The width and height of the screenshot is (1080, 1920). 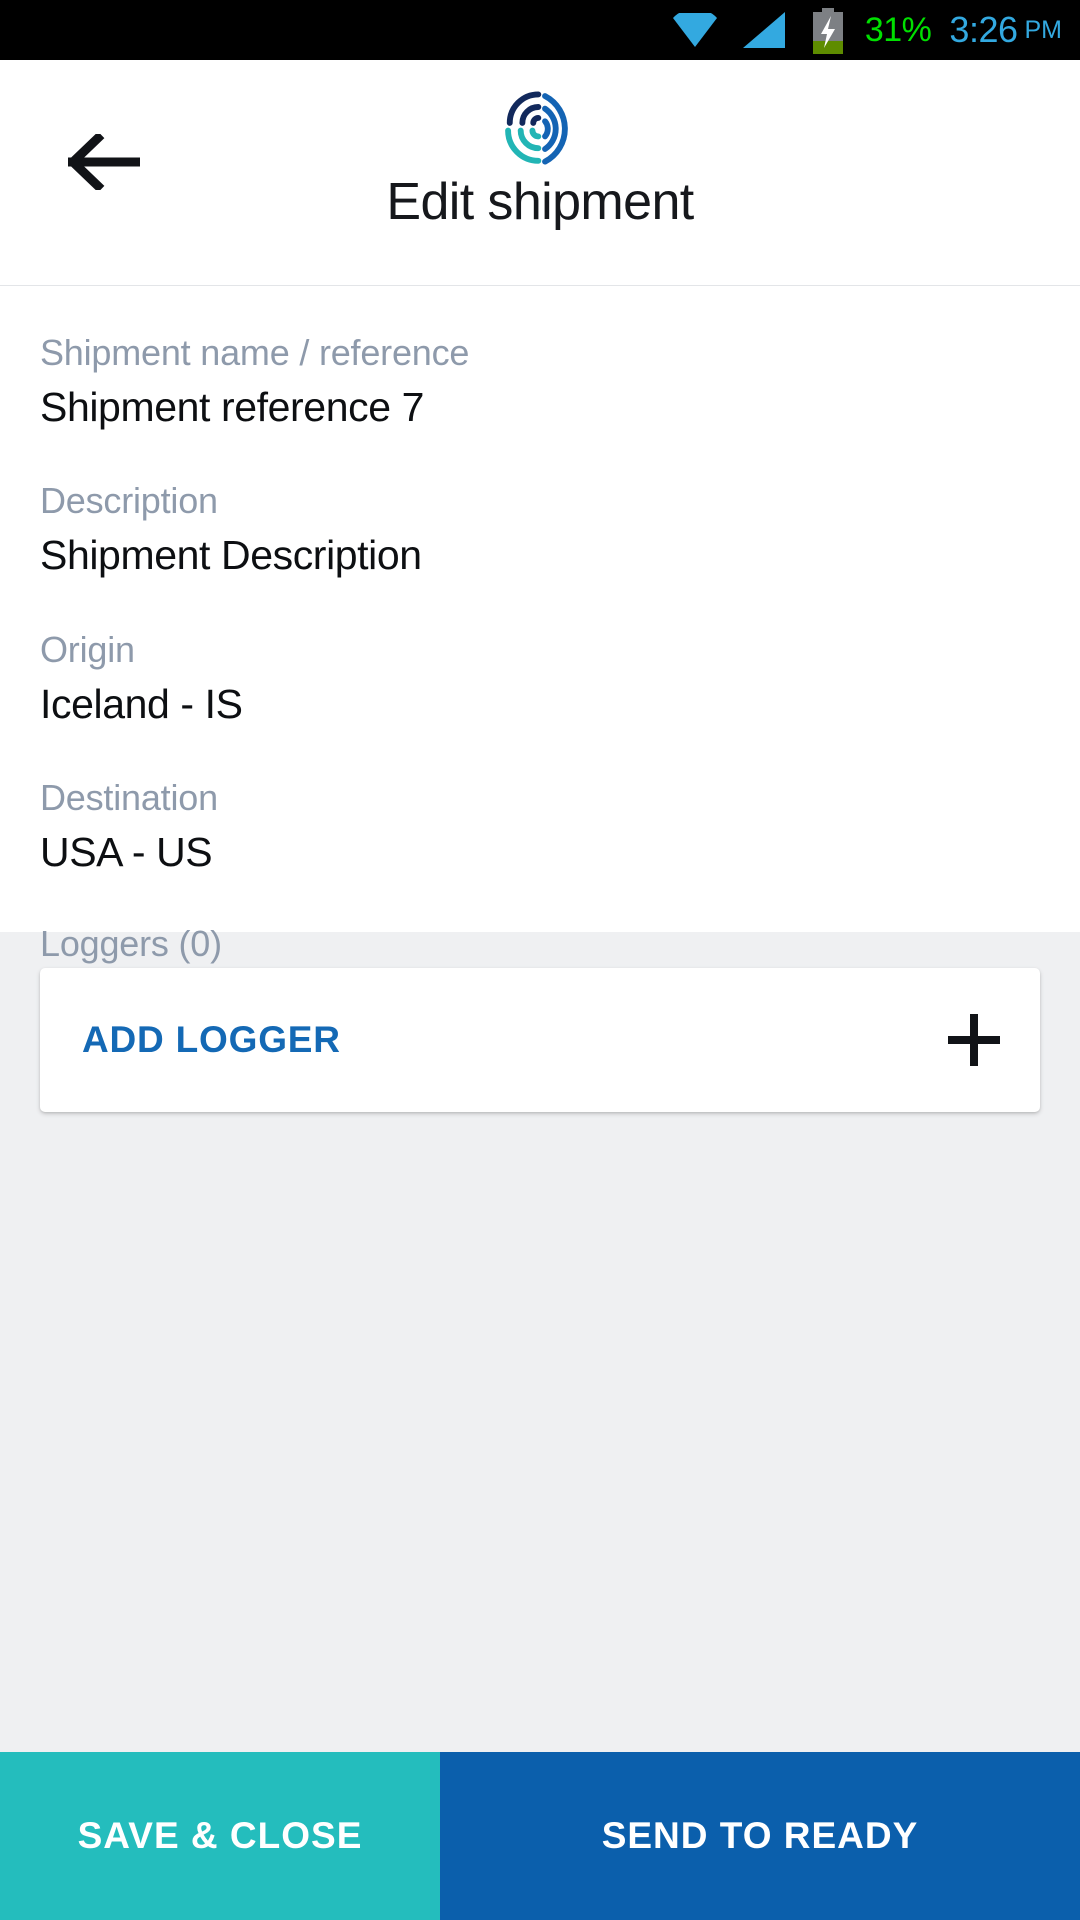 What do you see at coordinates (828, 31) in the screenshot?
I see `battery-charging-icon` at bounding box center [828, 31].